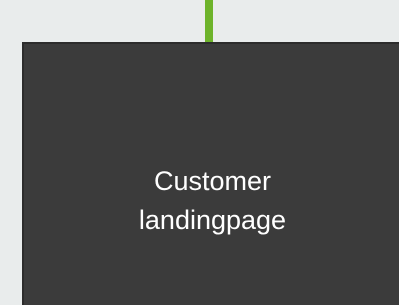 Image resolution: width=399 pixels, height=305 pixels. I want to click on node-label-line2: landingpage, so click(212, 220).